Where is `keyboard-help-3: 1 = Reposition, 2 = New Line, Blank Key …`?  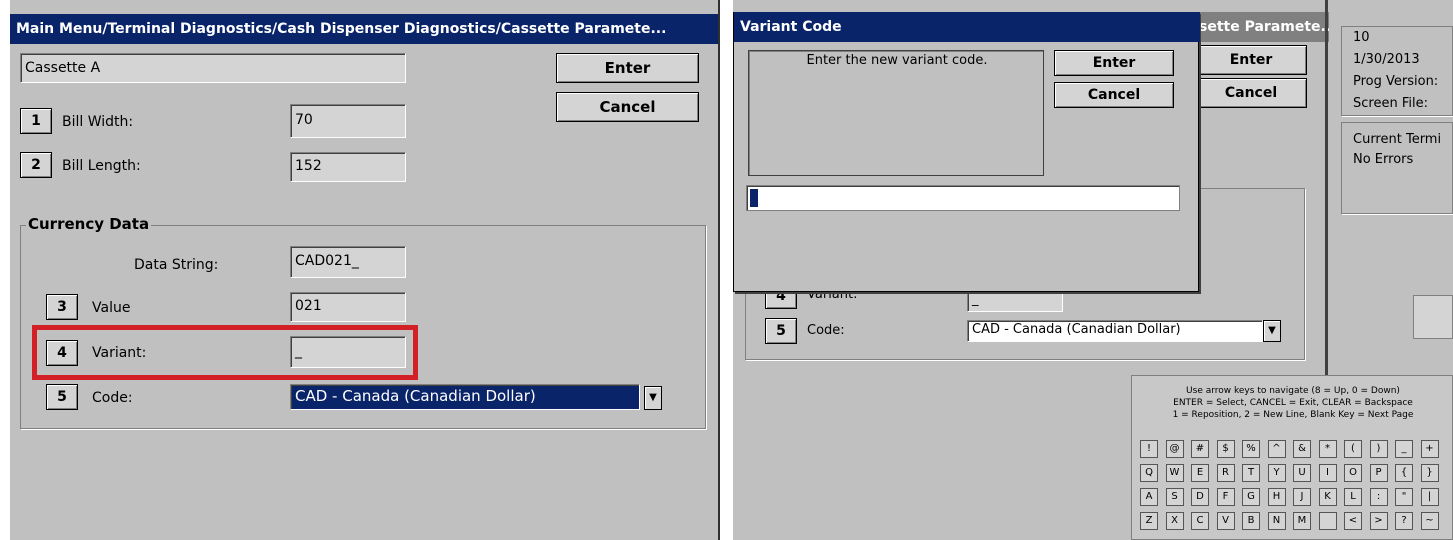 keyboard-help-3: 1 = Reposition, 2 = New Line, Blank Key … is located at coordinates (1293, 415).